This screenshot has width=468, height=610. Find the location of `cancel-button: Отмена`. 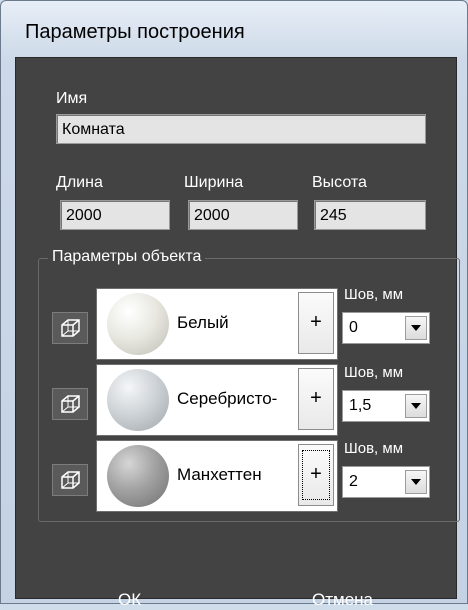

cancel-button: Отмена is located at coordinates (342, 600).